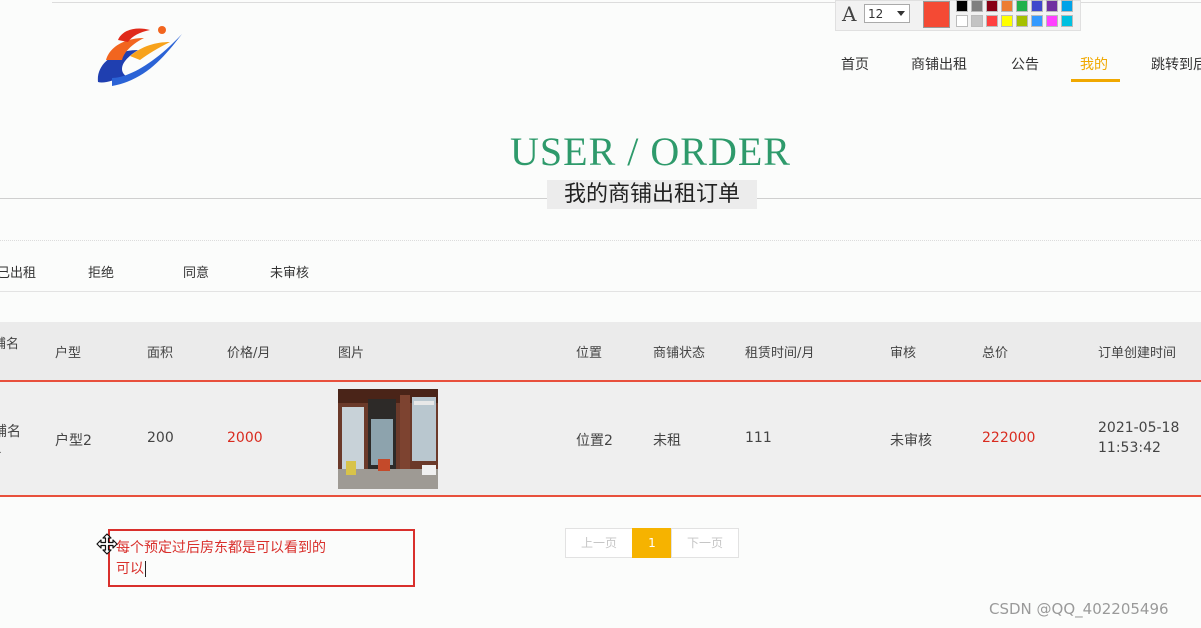 This screenshot has width=1201, height=628. I want to click on watermark: CSDN @QQ_402205496, so click(1079, 609).